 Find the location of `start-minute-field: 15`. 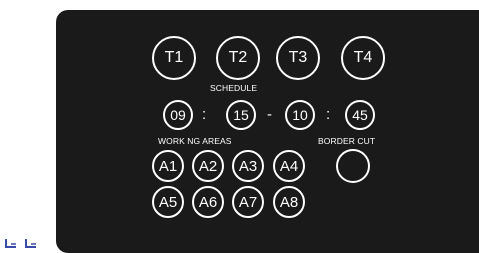

start-minute-field: 15 is located at coordinates (241, 115).